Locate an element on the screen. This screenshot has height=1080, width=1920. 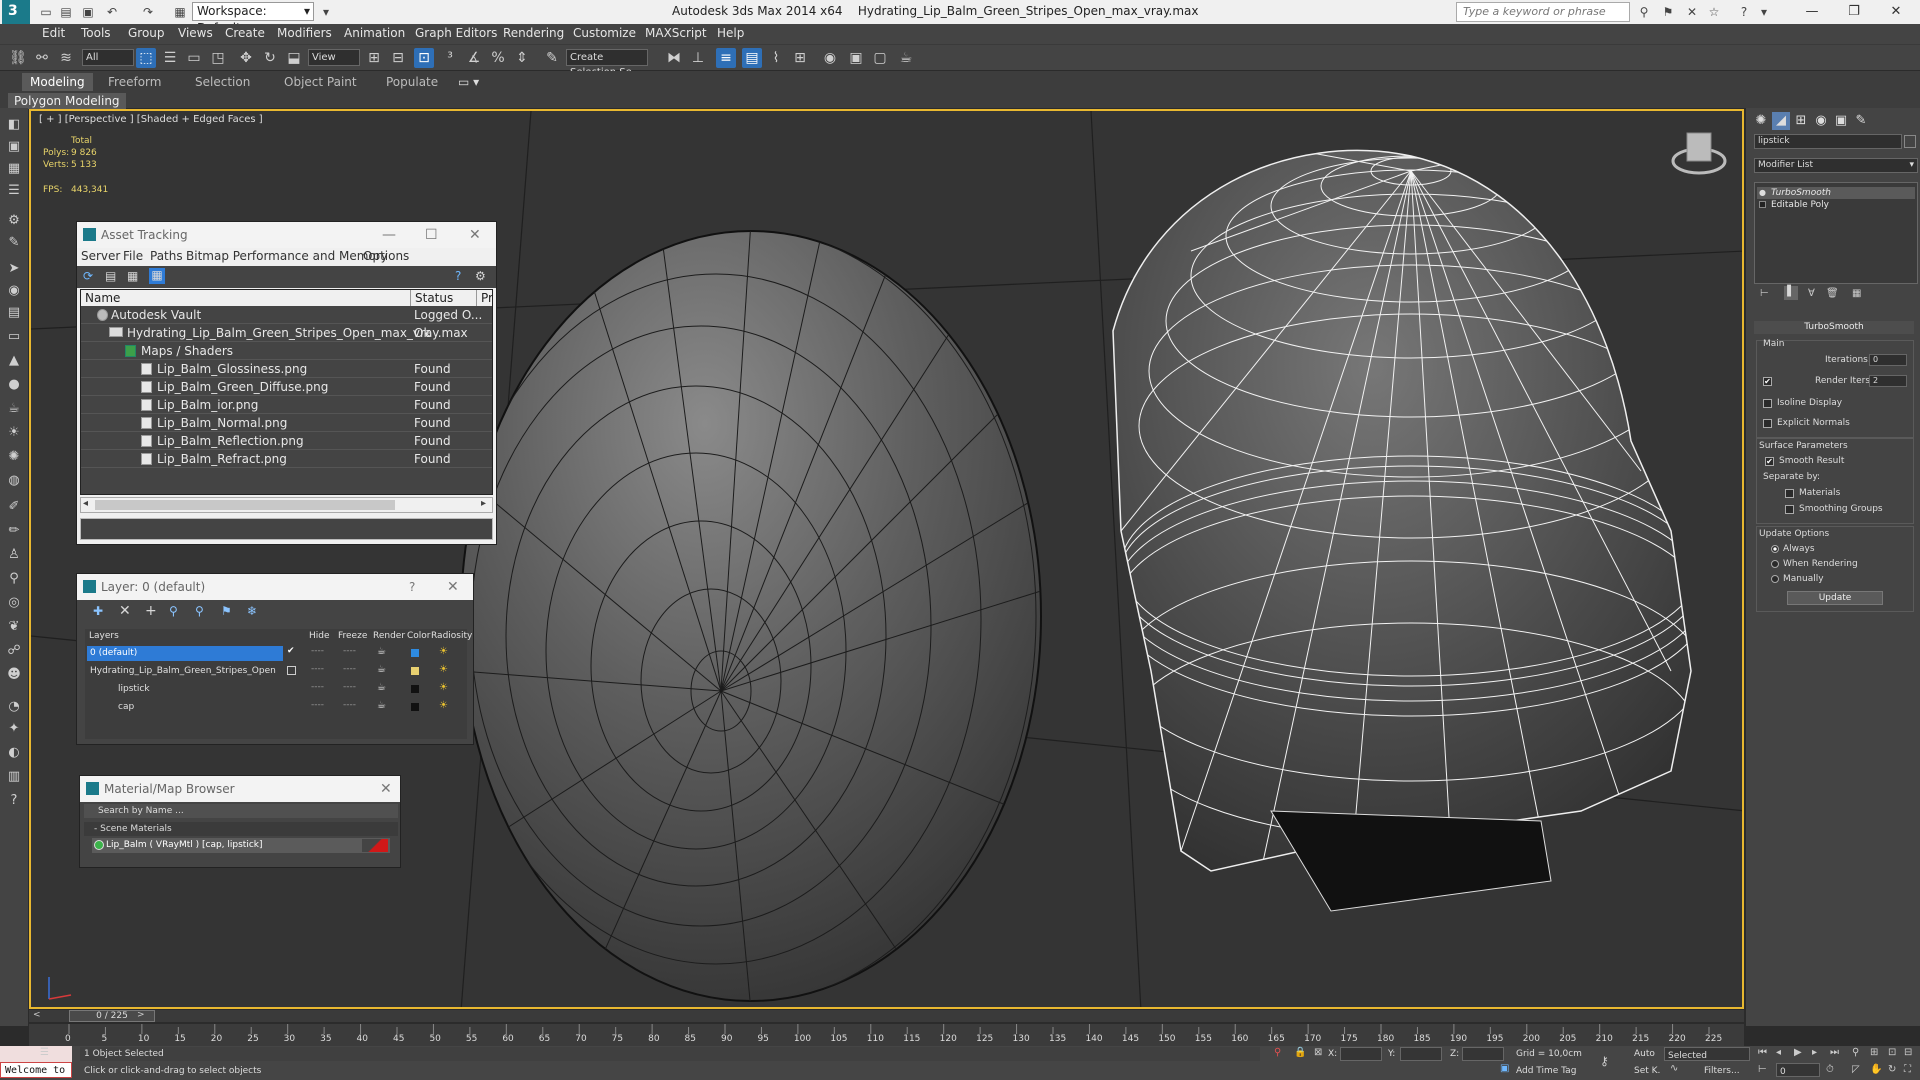
col-name-header: Name is located at coordinates (246, 298).